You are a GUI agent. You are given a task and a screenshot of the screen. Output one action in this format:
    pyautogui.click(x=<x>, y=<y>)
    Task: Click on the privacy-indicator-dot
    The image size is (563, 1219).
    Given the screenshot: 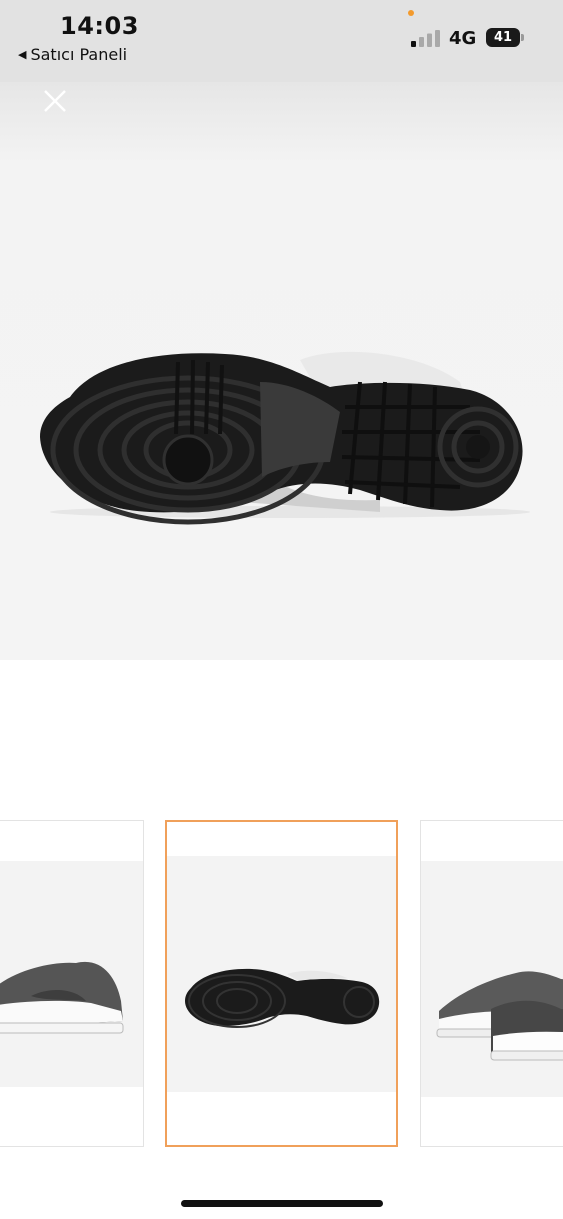 What is the action you would take?
    pyautogui.click(x=411, y=13)
    